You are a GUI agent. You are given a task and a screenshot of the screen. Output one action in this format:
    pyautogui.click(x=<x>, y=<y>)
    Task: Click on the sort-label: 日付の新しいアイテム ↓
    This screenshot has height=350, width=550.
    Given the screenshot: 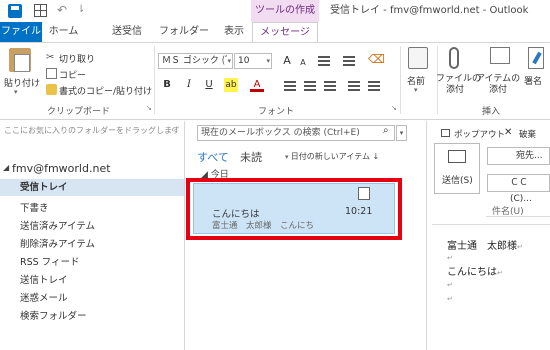 What is the action you would take?
    pyautogui.click(x=335, y=156)
    